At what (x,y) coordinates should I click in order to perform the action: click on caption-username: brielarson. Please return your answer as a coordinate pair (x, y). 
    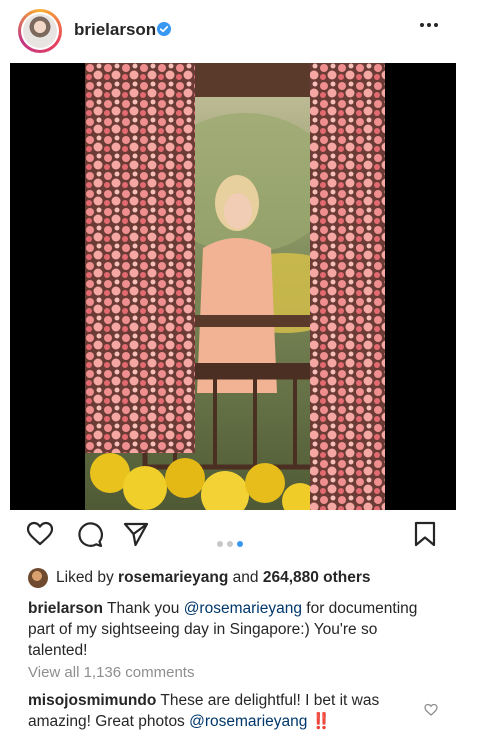
    Looking at the image, I should click on (65, 608).